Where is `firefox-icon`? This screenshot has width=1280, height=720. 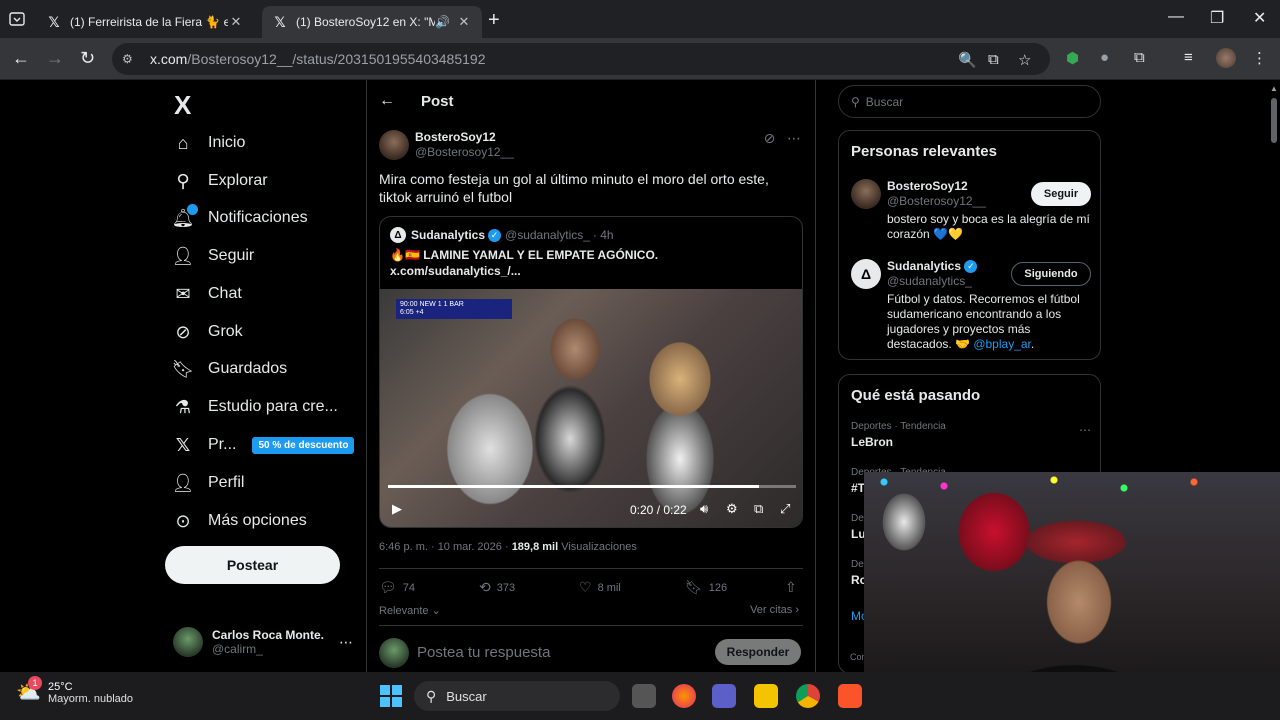
firefox-icon is located at coordinates (684, 696).